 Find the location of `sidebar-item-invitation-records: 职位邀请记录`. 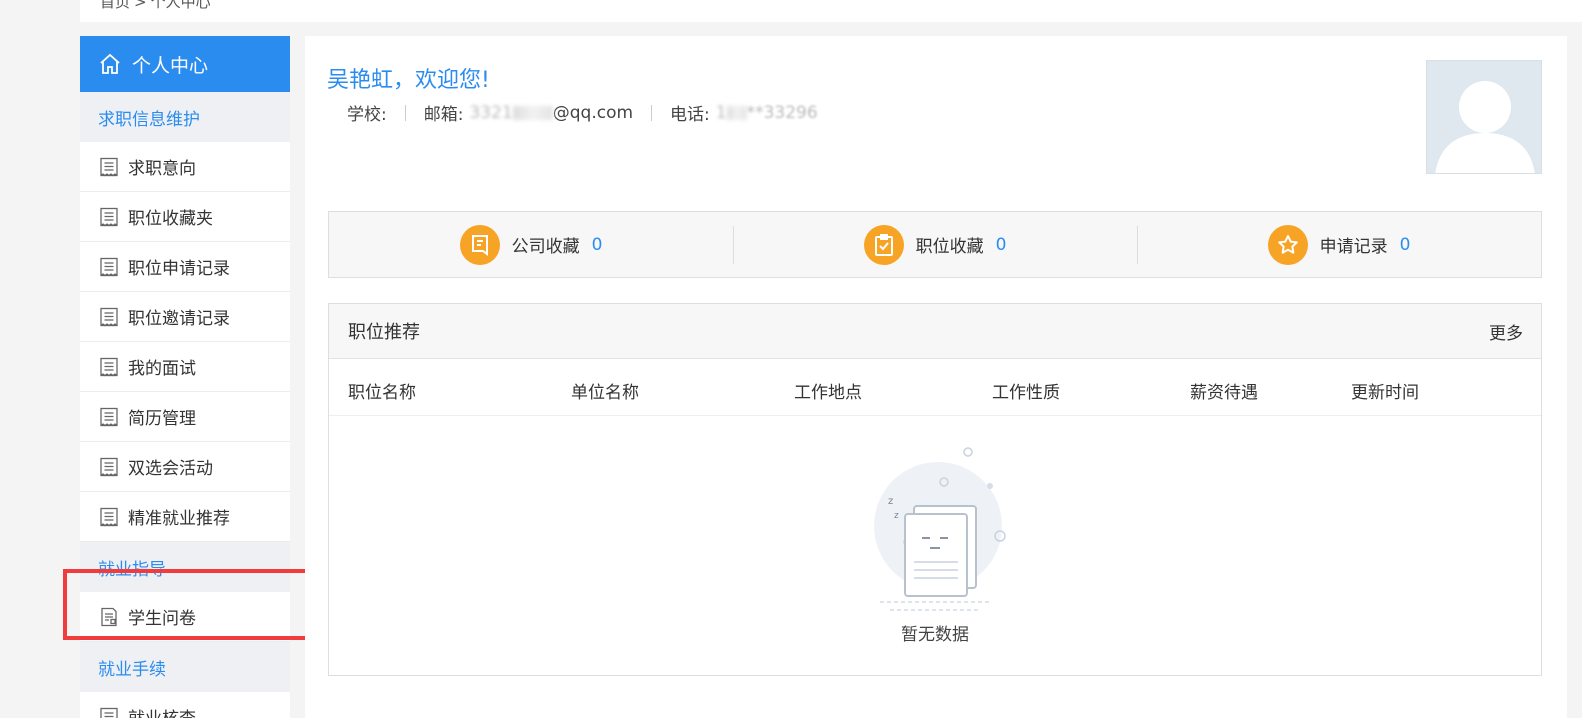

sidebar-item-invitation-records: 职位邀请记录 is located at coordinates (185, 317).